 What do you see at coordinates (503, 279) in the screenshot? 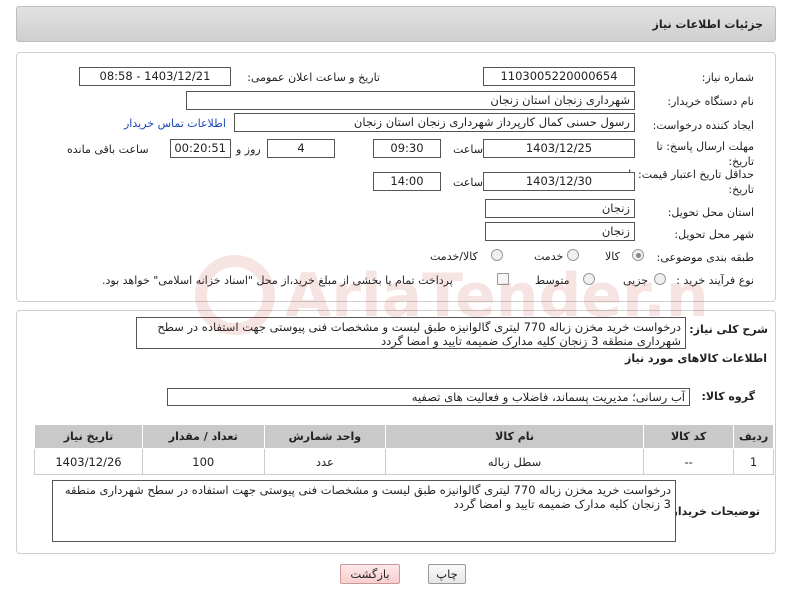
I see `treasury-payment-checkbox` at bounding box center [503, 279].